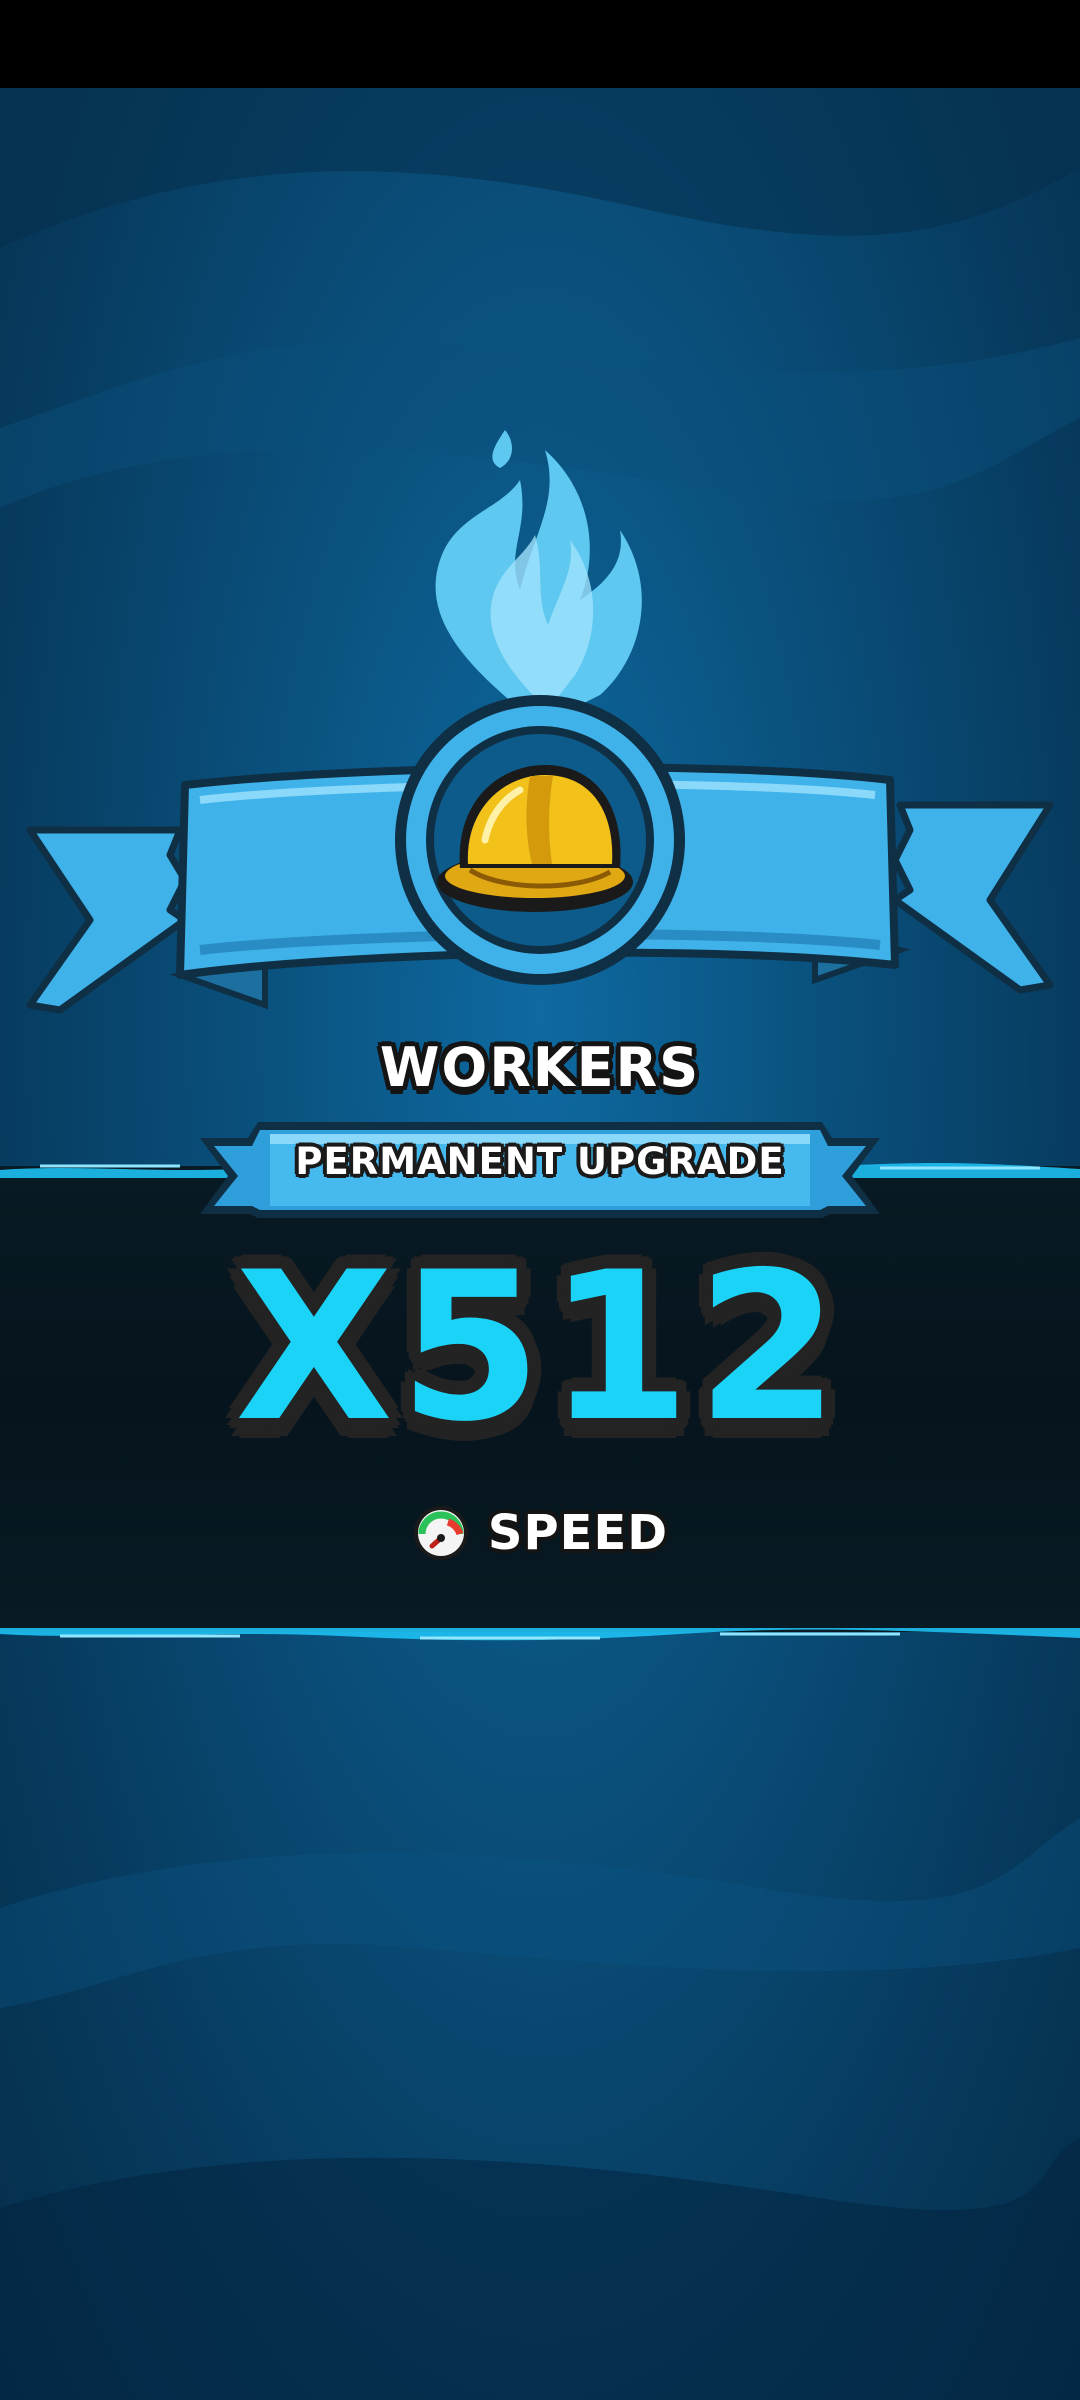 This screenshot has width=1080, height=2400. What do you see at coordinates (538, 577) in the screenshot?
I see `flame-icon` at bounding box center [538, 577].